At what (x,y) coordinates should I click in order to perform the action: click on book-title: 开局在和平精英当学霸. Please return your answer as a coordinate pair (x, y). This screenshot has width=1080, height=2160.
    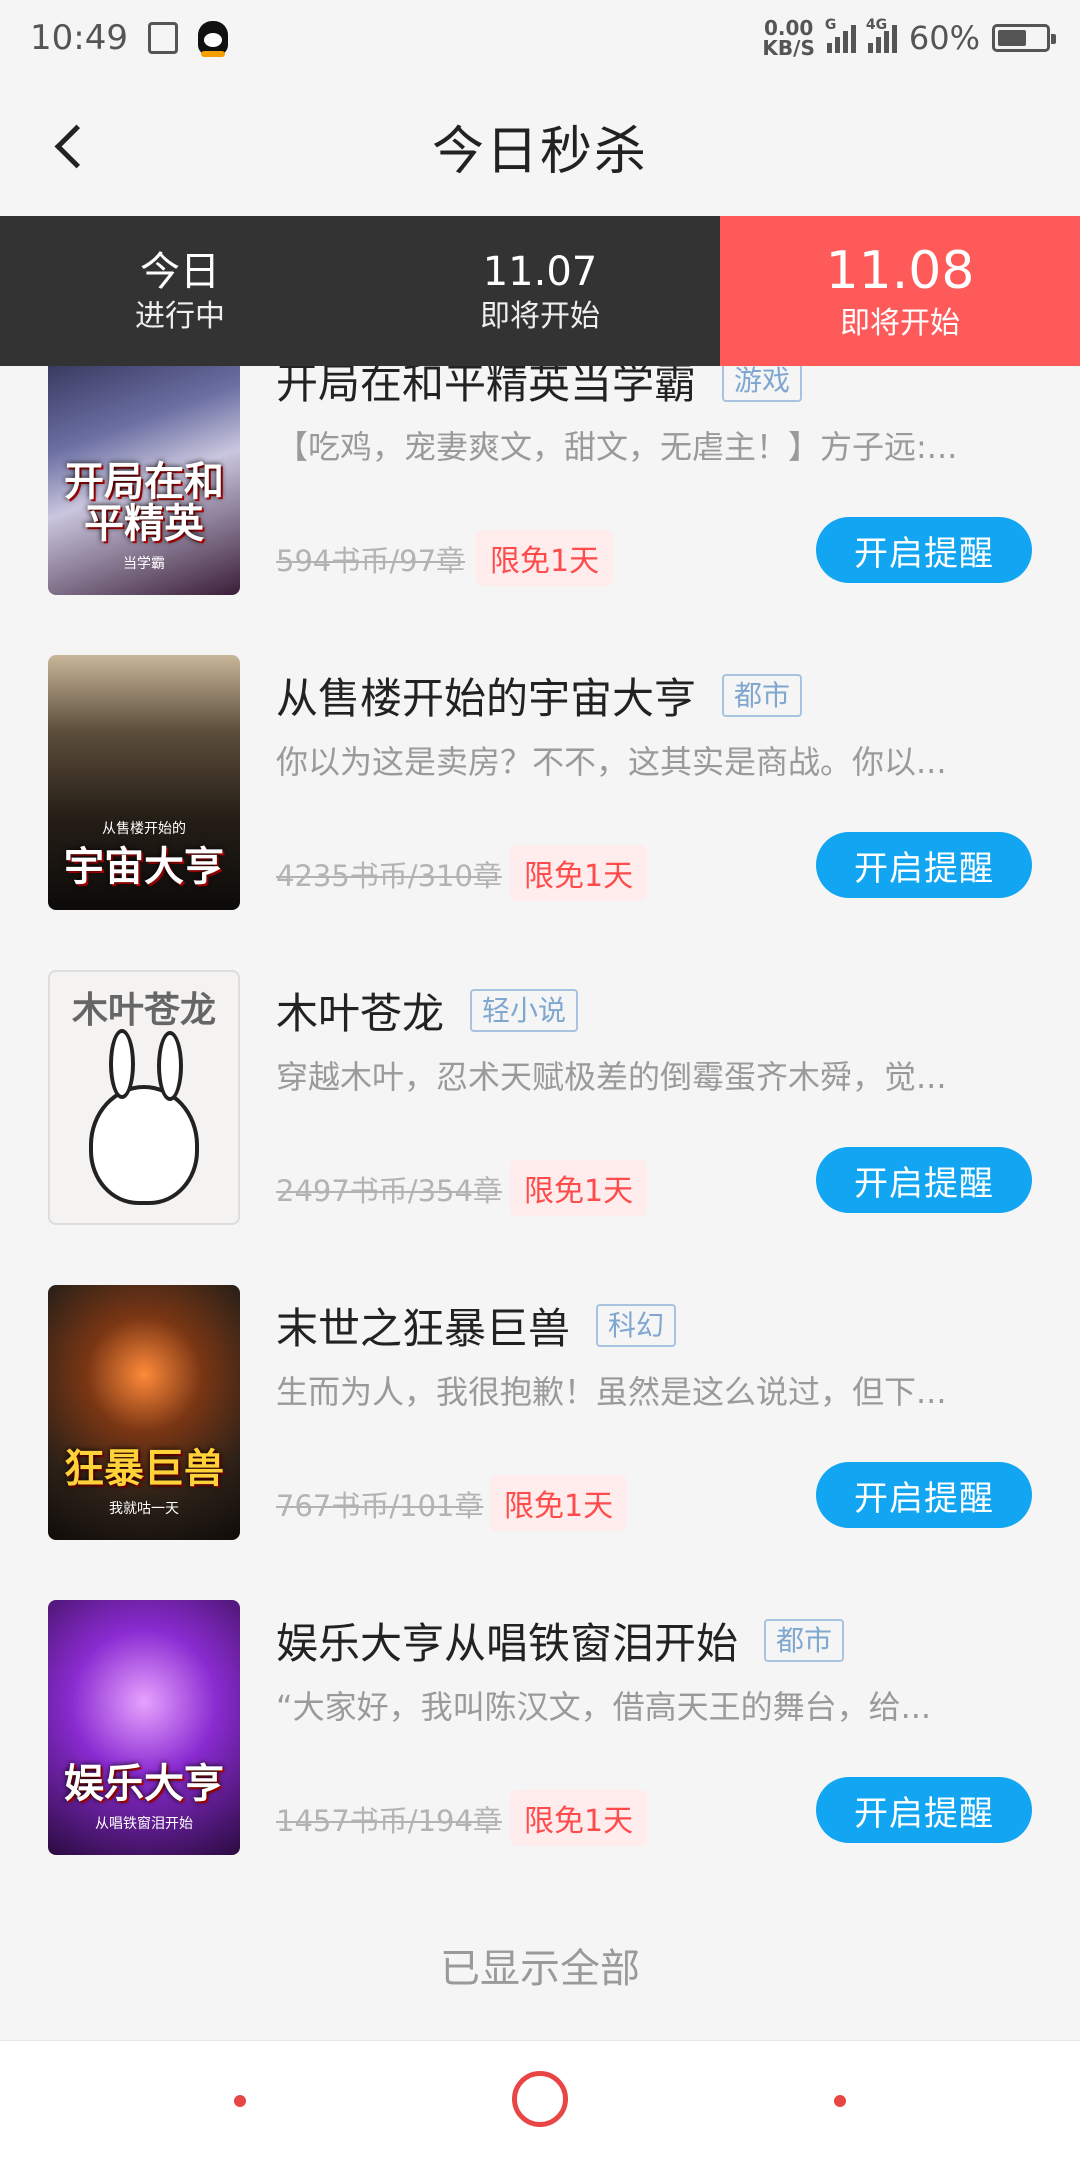
    Looking at the image, I should click on (486, 387).